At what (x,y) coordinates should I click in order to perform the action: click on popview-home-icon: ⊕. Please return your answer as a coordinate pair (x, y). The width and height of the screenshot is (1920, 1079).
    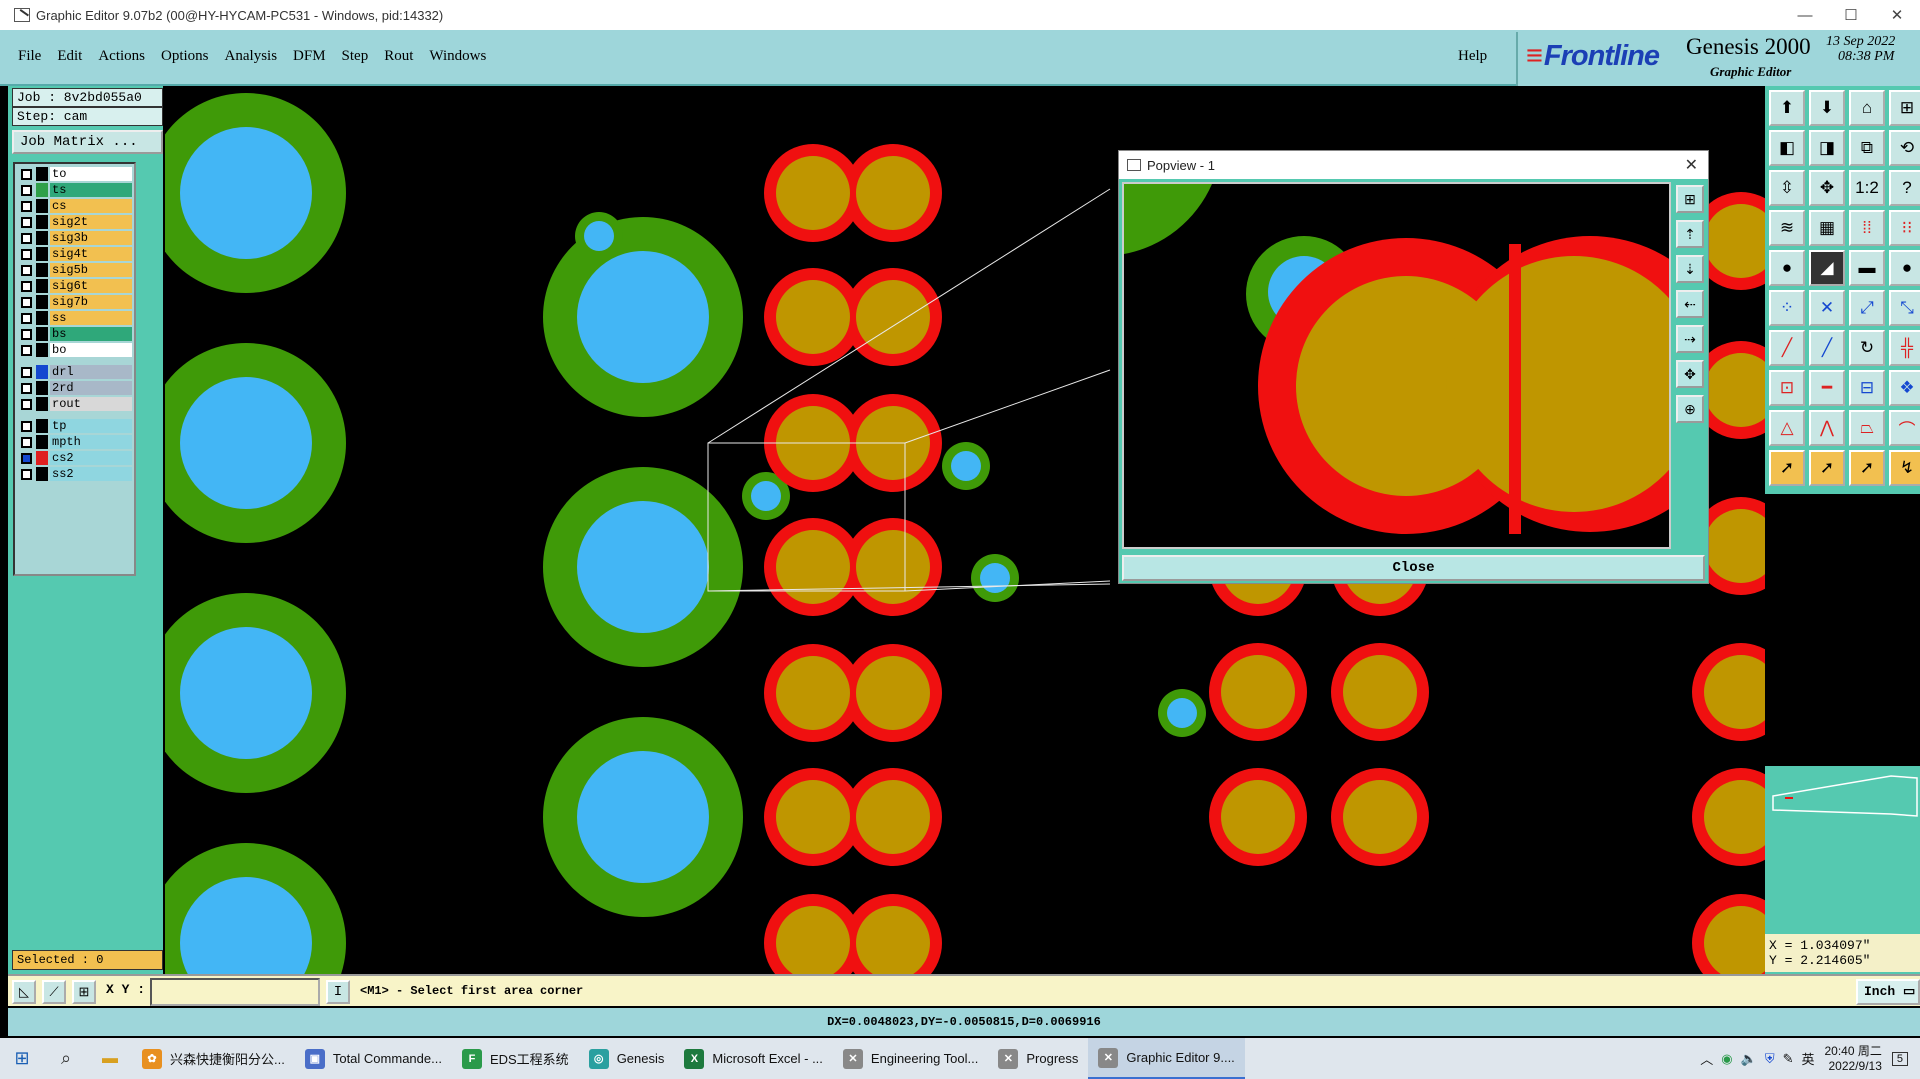
    Looking at the image, I should click on (1690, 409).